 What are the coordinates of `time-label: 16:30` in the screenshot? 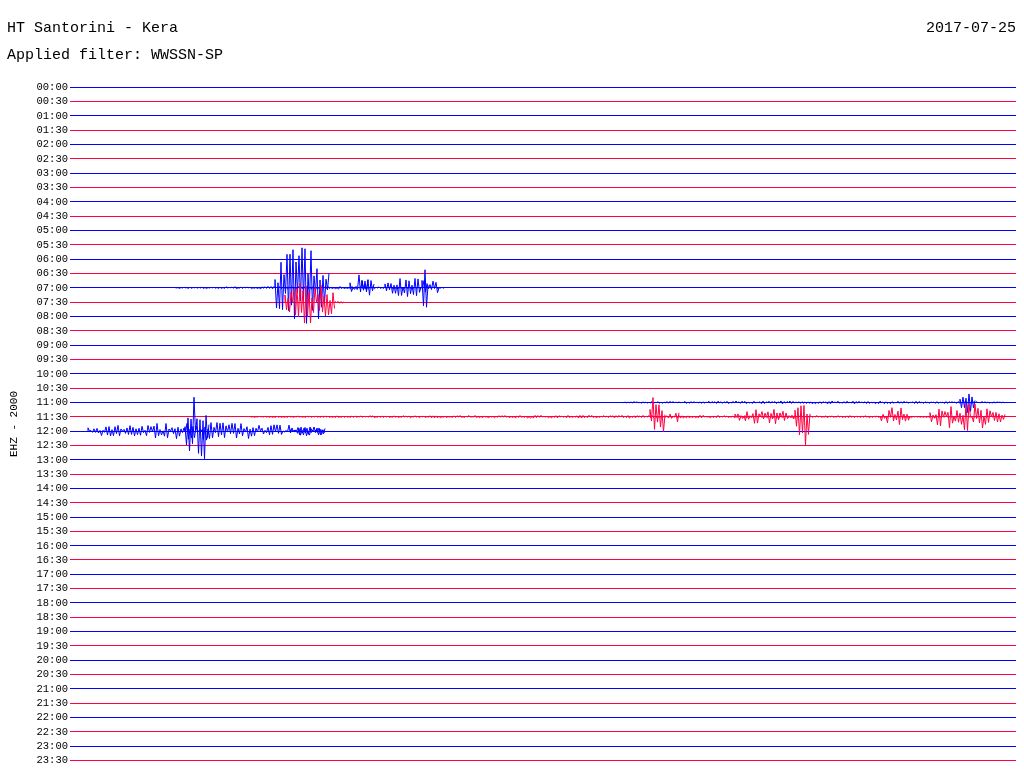 It's located at (51, 560).